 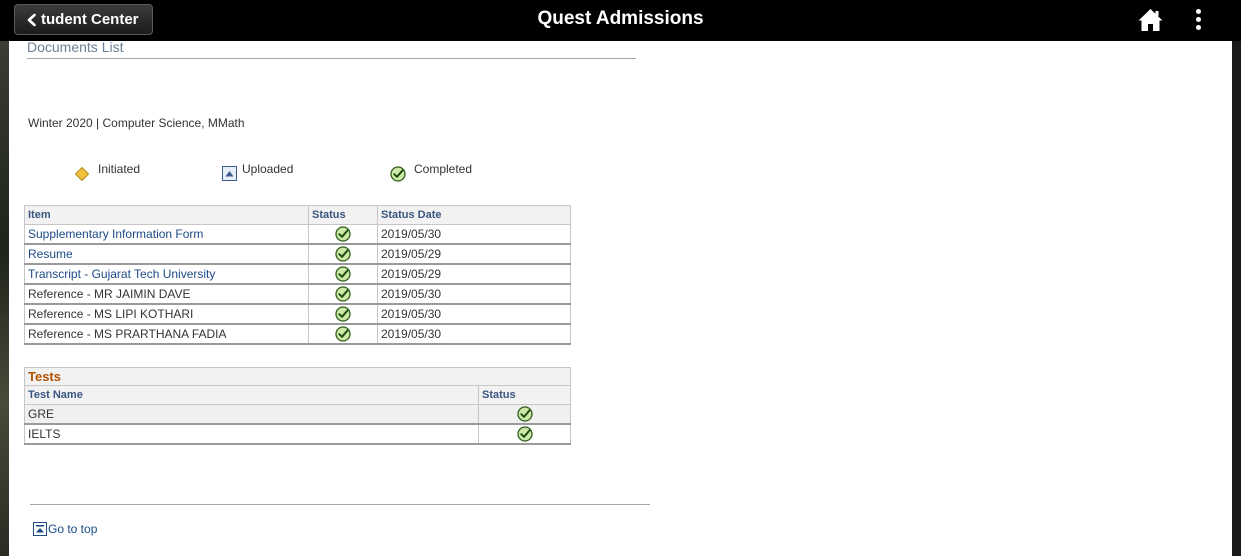 What do you see at coordinates (119, 169) in the screenshot?
I see `legend-initiated: Initiated` at bounding box center [119, 169].